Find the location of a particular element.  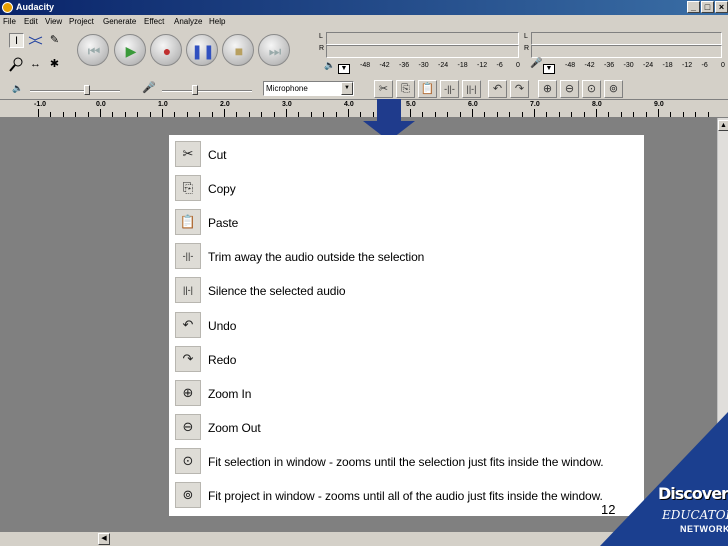

minimize-button: _ is located at coordinates (693, 7).